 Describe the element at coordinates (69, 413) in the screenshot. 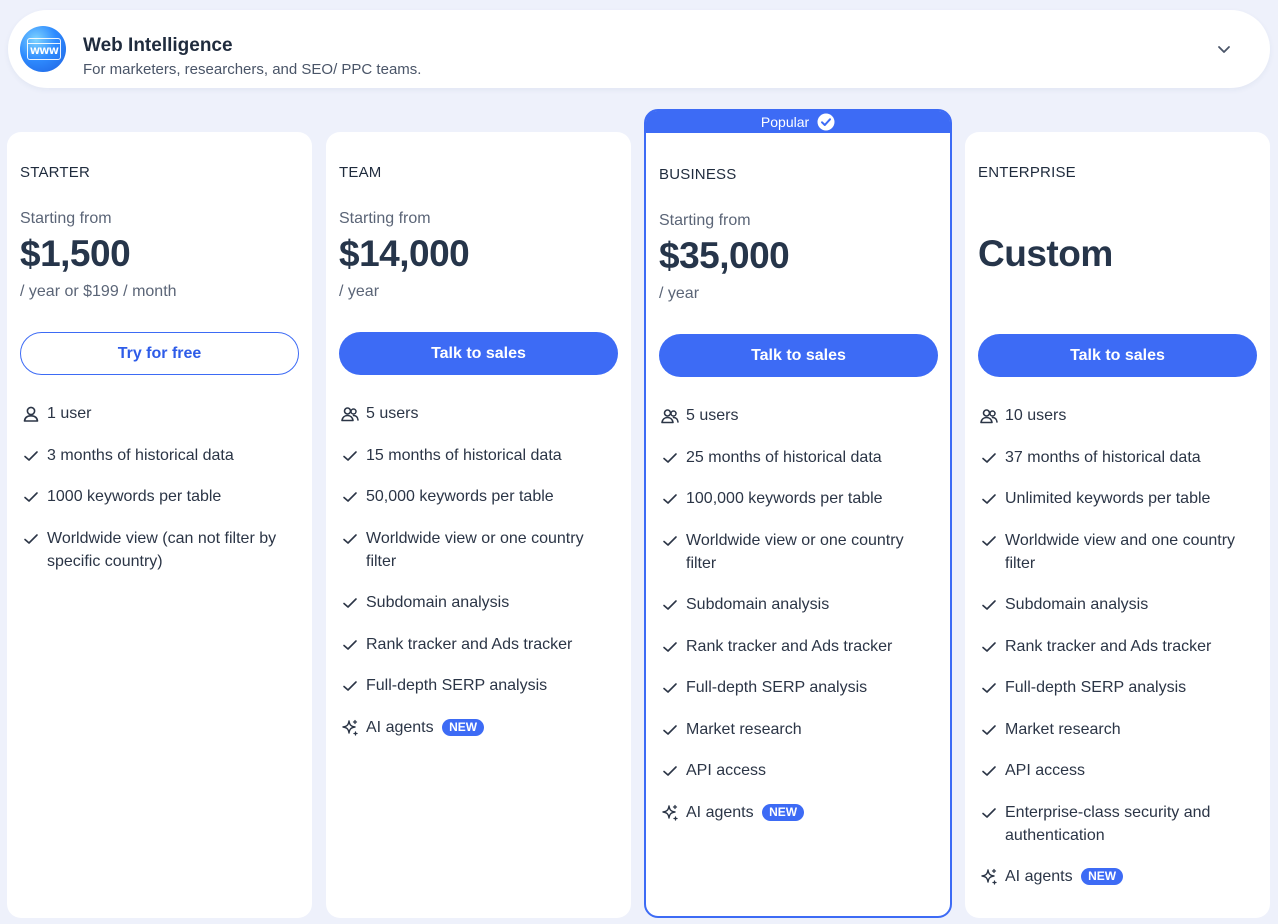

I see `users-count: 1 user` at that location.